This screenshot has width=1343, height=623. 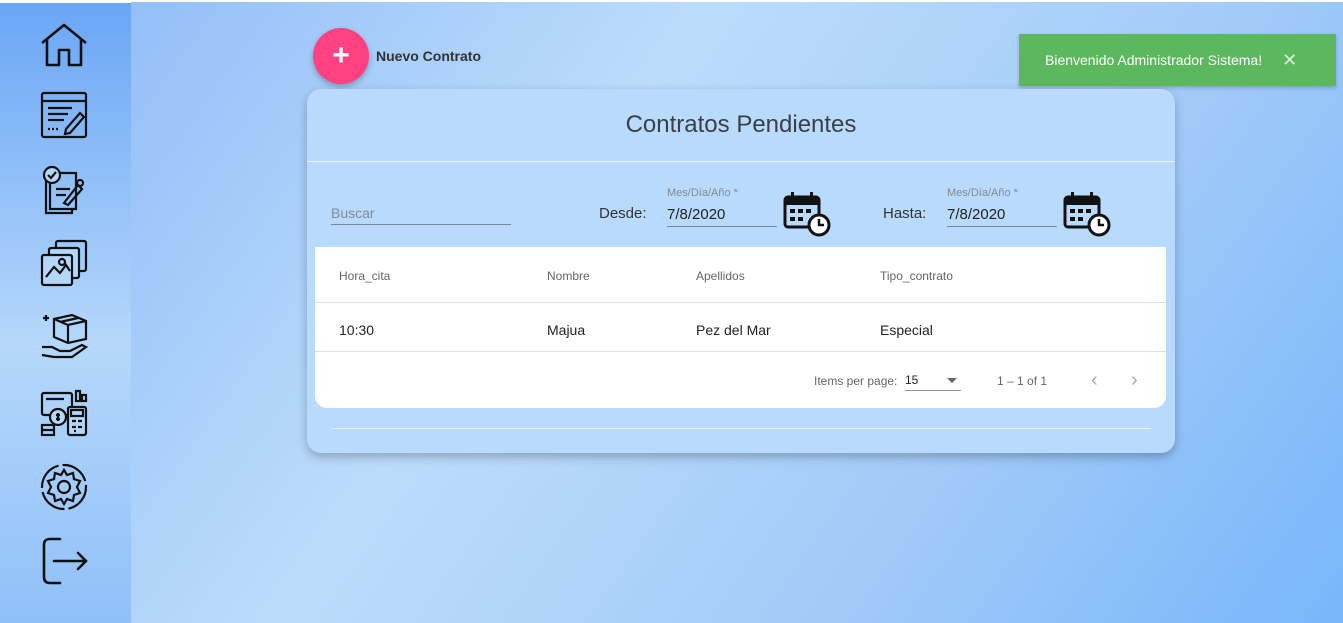 What do you see at coordinates (1134, 380) in the screenshot?
I see `next-page-button: ›` at bounding box center [1134, 380].